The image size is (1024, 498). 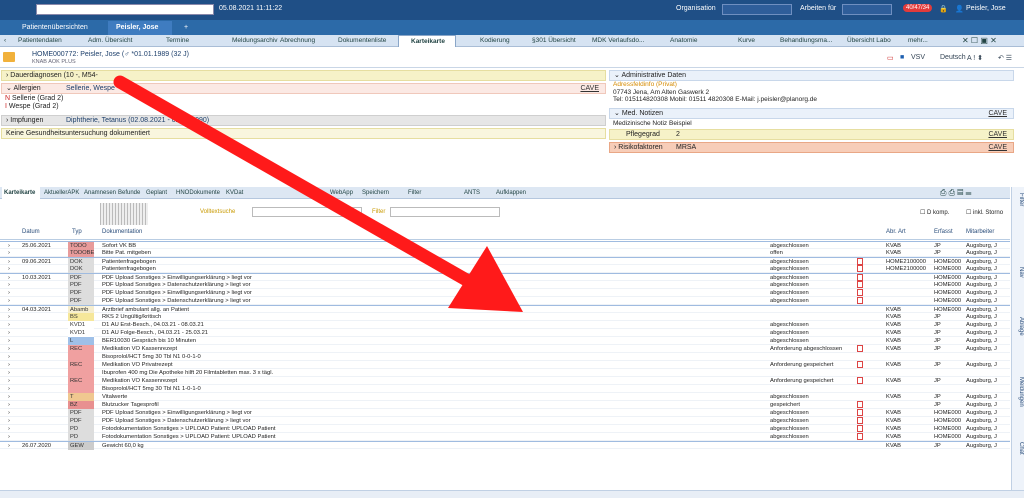 I want to click on tab-meldungsarchiv: Meldungsarchiv, so click(x=255, y=41).